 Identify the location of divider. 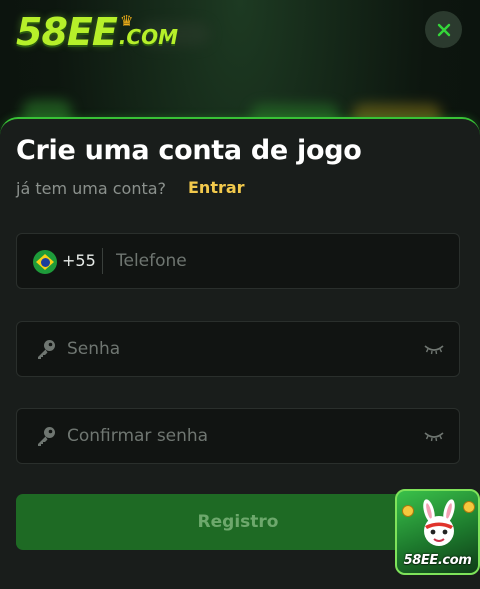
(102, 261).